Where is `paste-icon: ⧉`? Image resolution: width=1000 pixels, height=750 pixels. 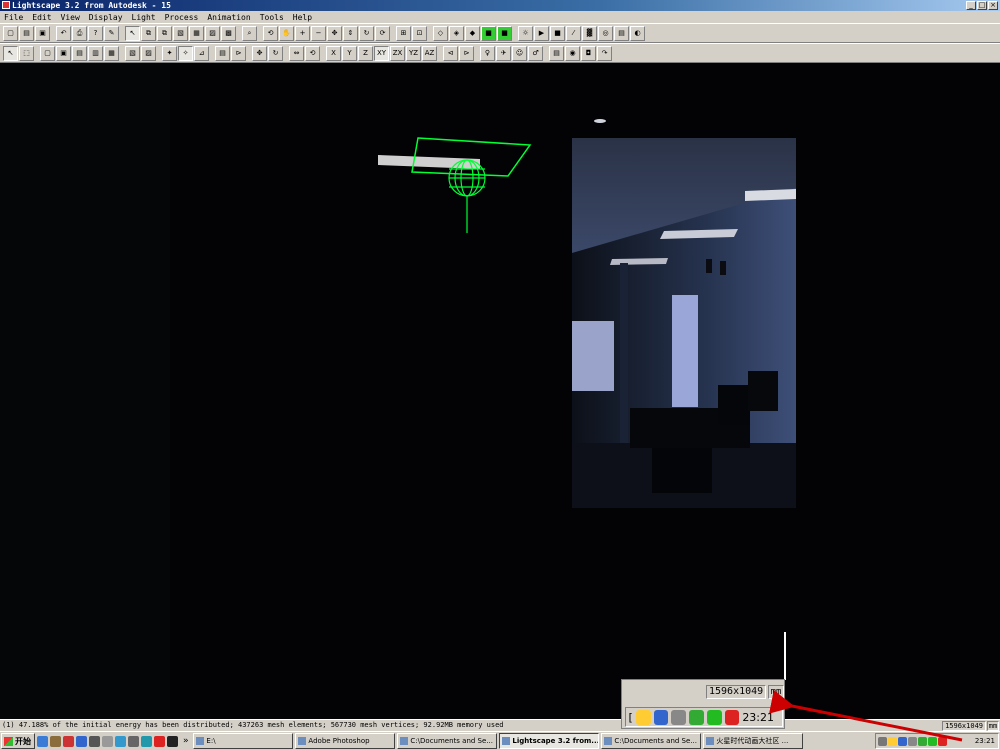
paste-icon: ⧉ is located at coordinates (164, 33).